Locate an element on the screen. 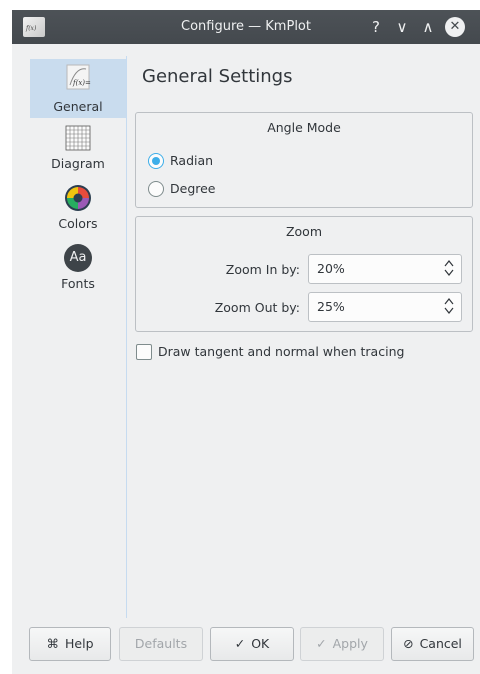  sidebar-item-label: General is located at coordinates (78, 106).